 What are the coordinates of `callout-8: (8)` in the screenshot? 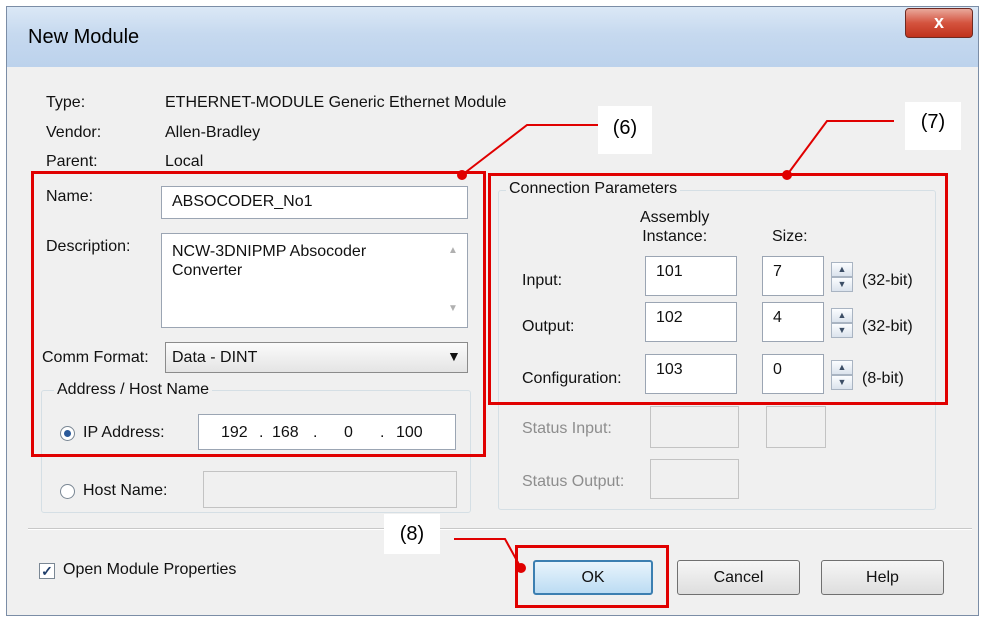 It's located at (412, 534).